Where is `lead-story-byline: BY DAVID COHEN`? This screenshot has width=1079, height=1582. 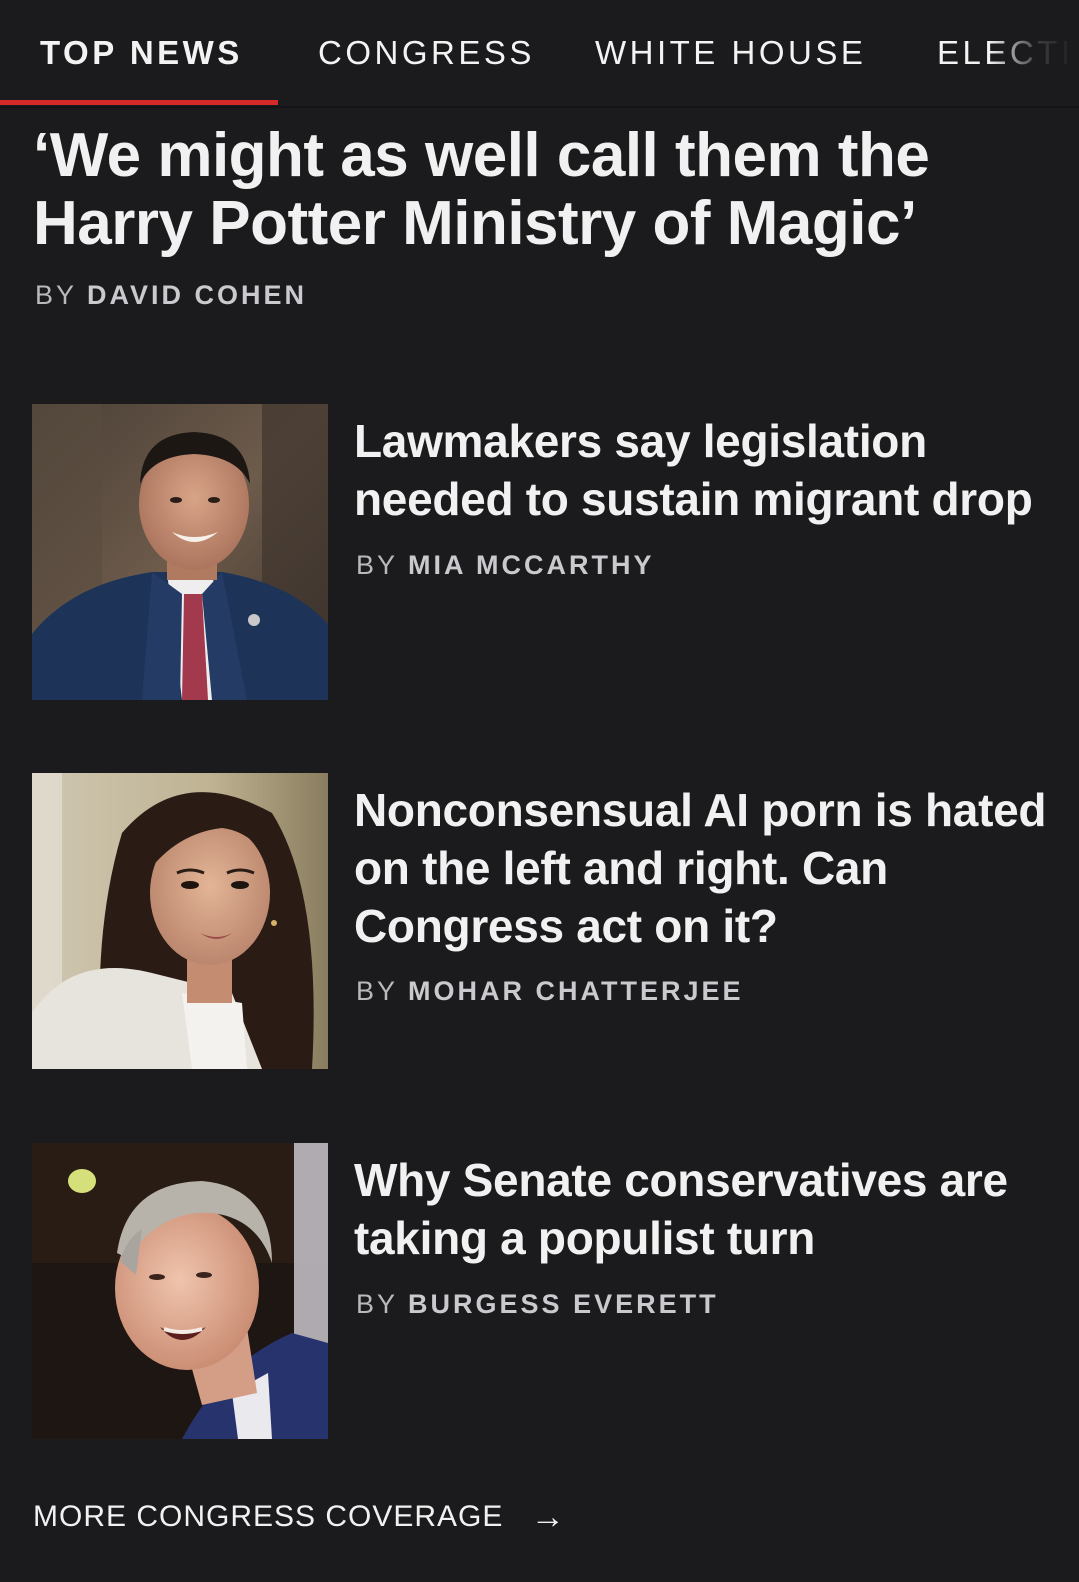
lead-story-byline: BY DAVID COHEN is located at coordinates (171, 295).